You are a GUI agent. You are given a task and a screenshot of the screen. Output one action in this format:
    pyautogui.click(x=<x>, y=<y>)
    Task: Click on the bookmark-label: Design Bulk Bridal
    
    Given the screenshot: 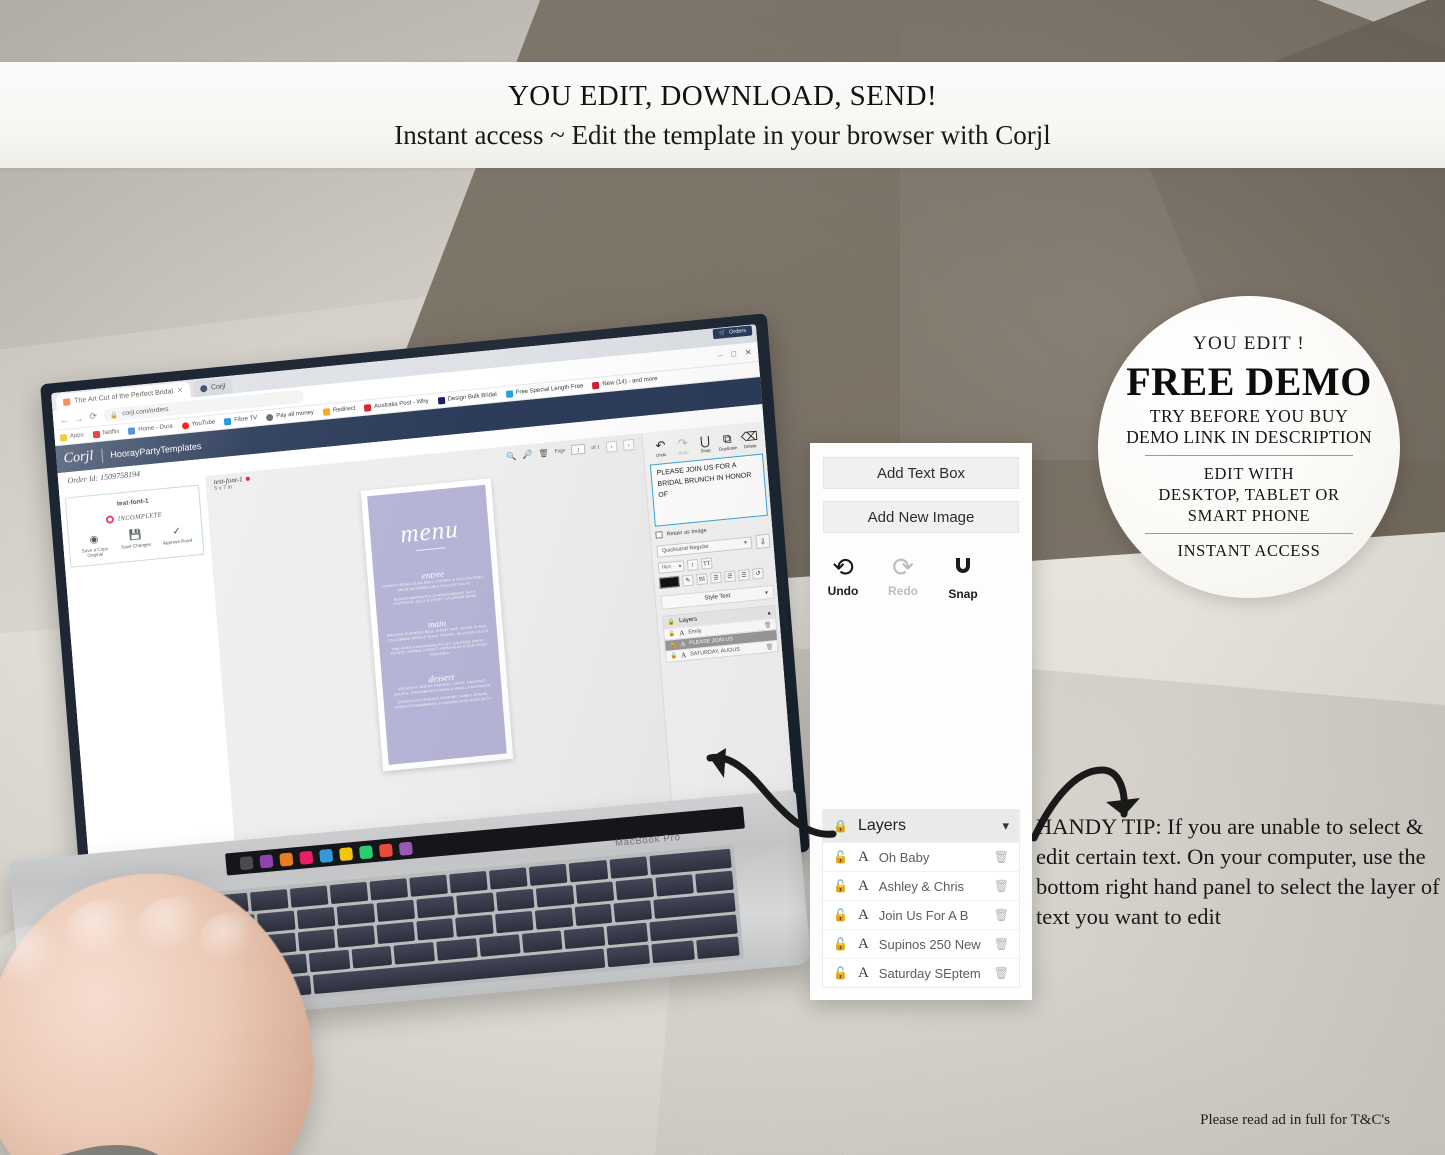 What is the action you would take?
    pyautogui.click(x=472, y=397)
    